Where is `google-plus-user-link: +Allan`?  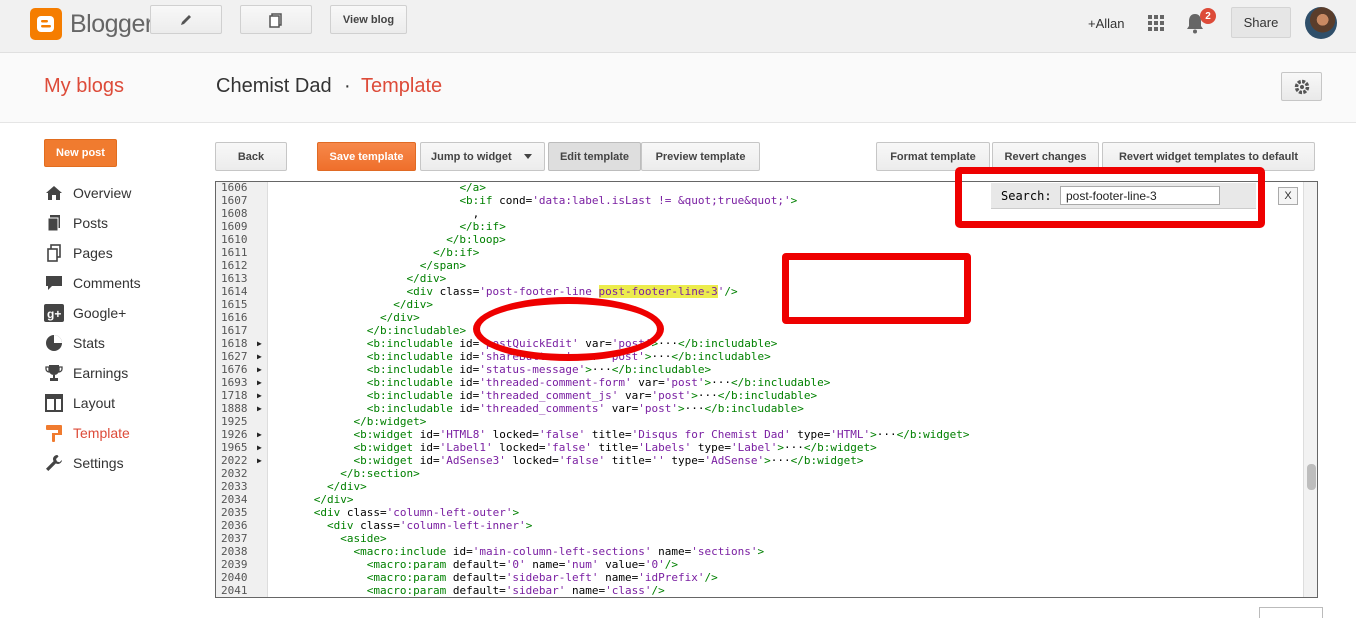 google-plus-user-link: +Allan is located at coordinates (1106, 23).